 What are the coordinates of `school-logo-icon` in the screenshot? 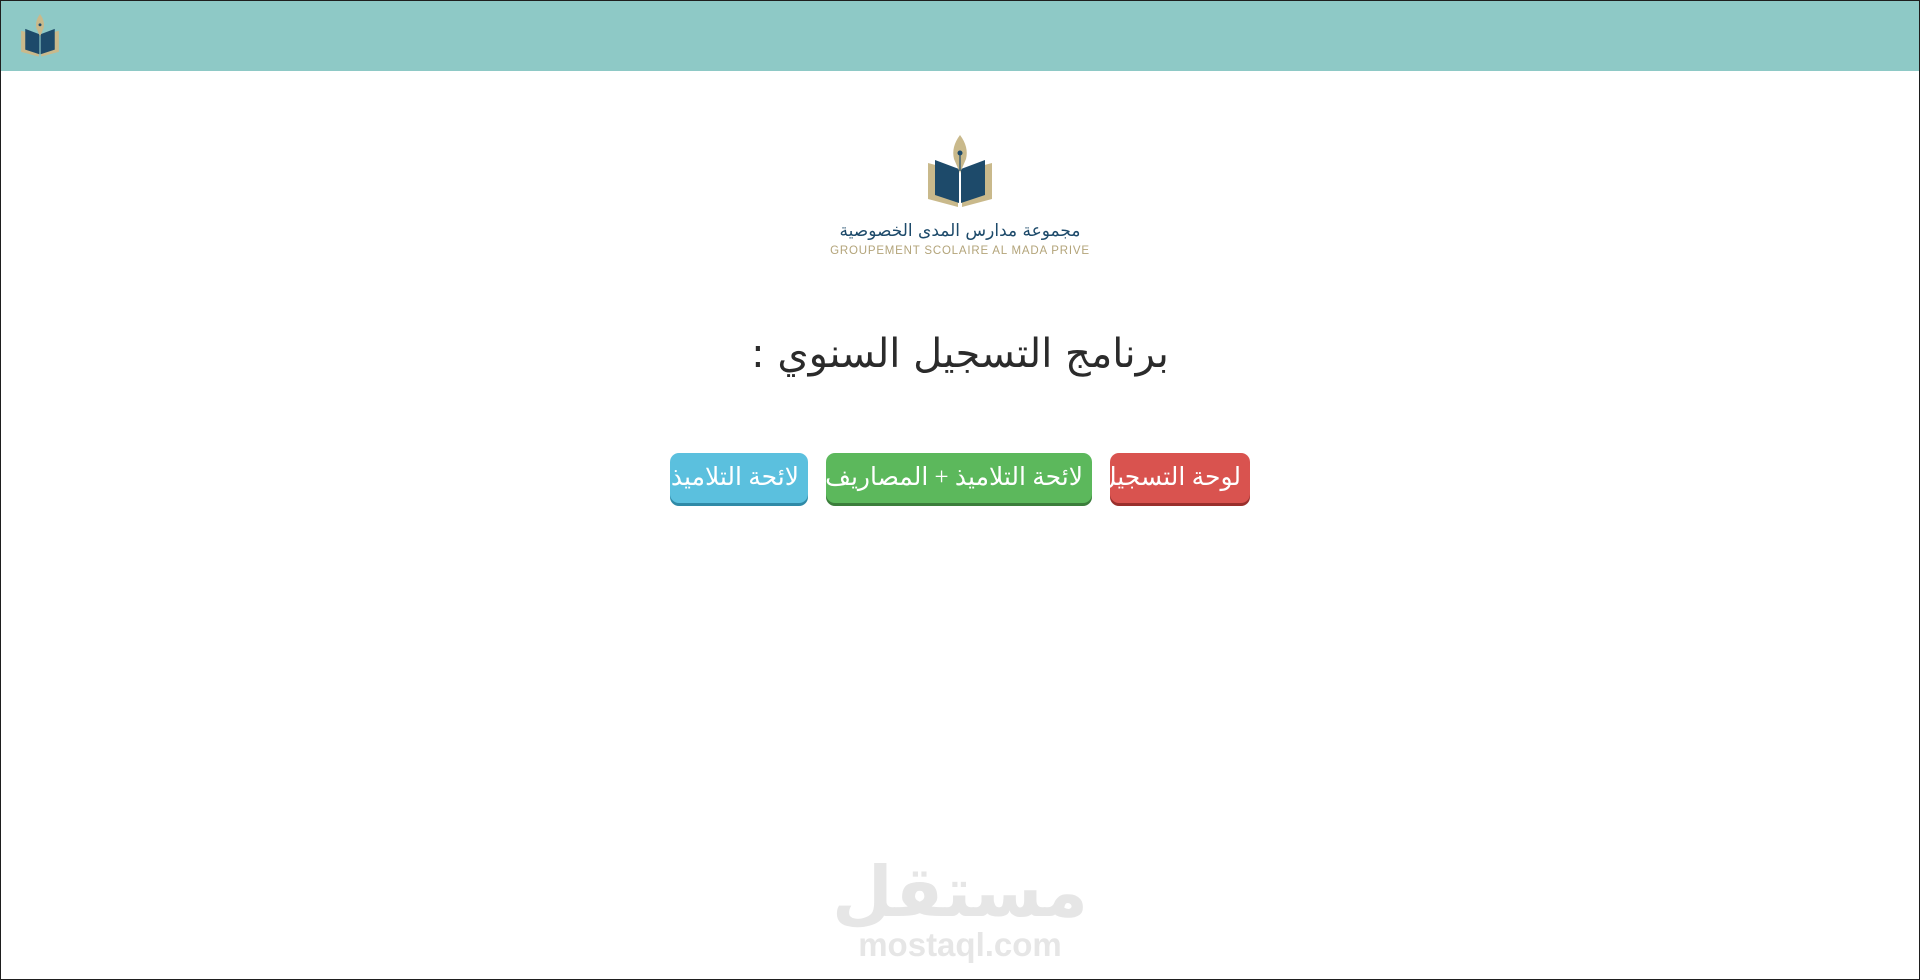 It's located at (40, 36).